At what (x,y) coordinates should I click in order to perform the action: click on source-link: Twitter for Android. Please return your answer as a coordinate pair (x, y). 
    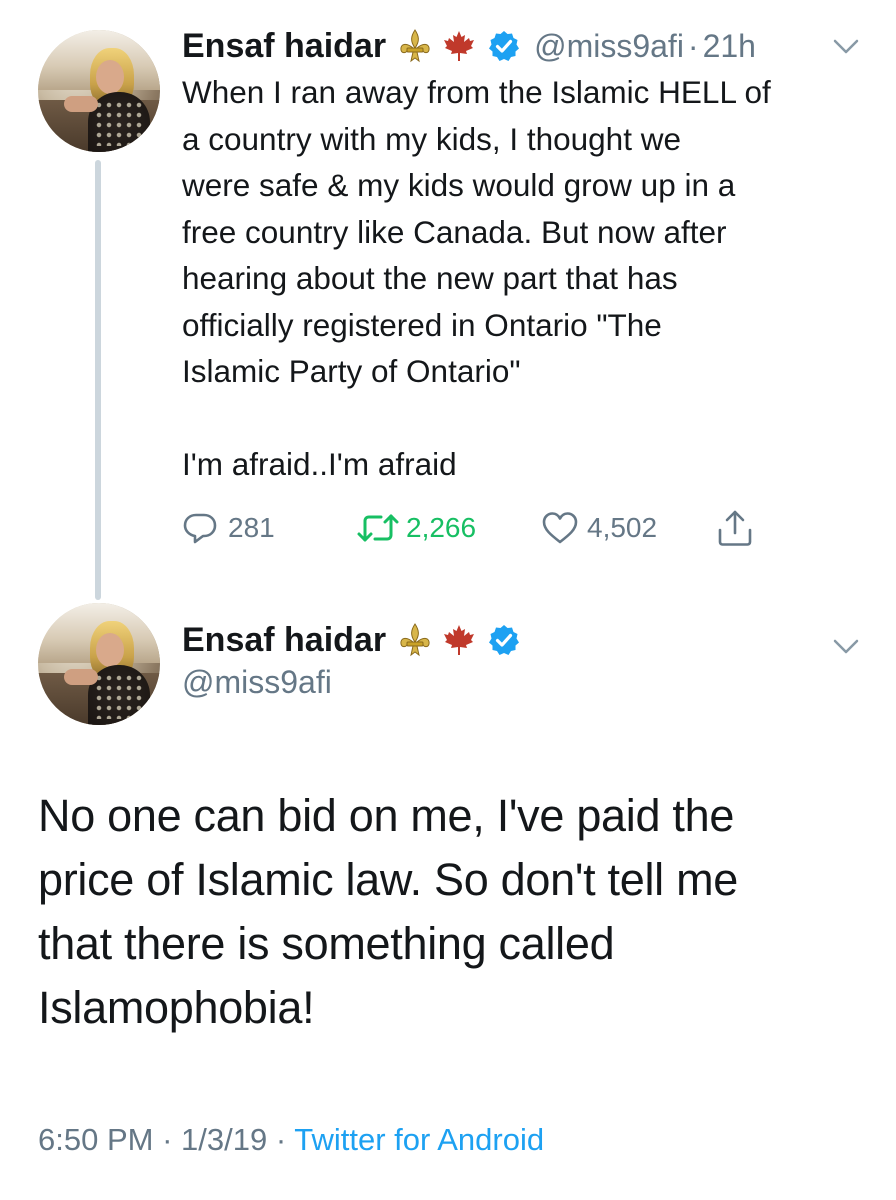
    Looking at the image, I should click on (419, 1139).